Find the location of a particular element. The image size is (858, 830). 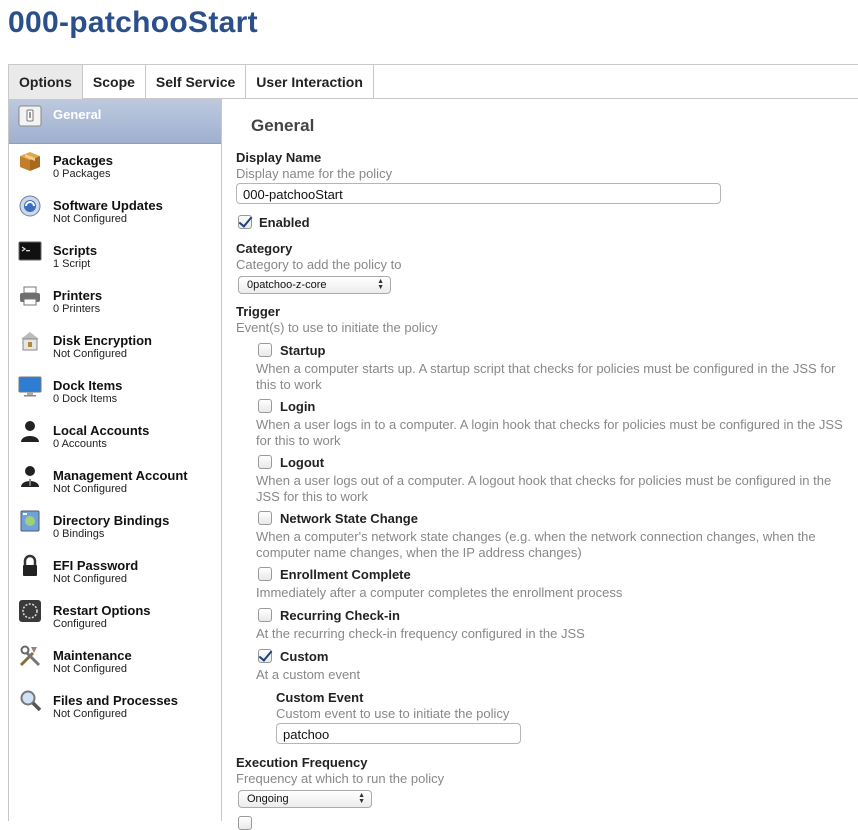

sidebar-item-software-updates: Software Updates Not Configured is located at coordinates (115, 211).